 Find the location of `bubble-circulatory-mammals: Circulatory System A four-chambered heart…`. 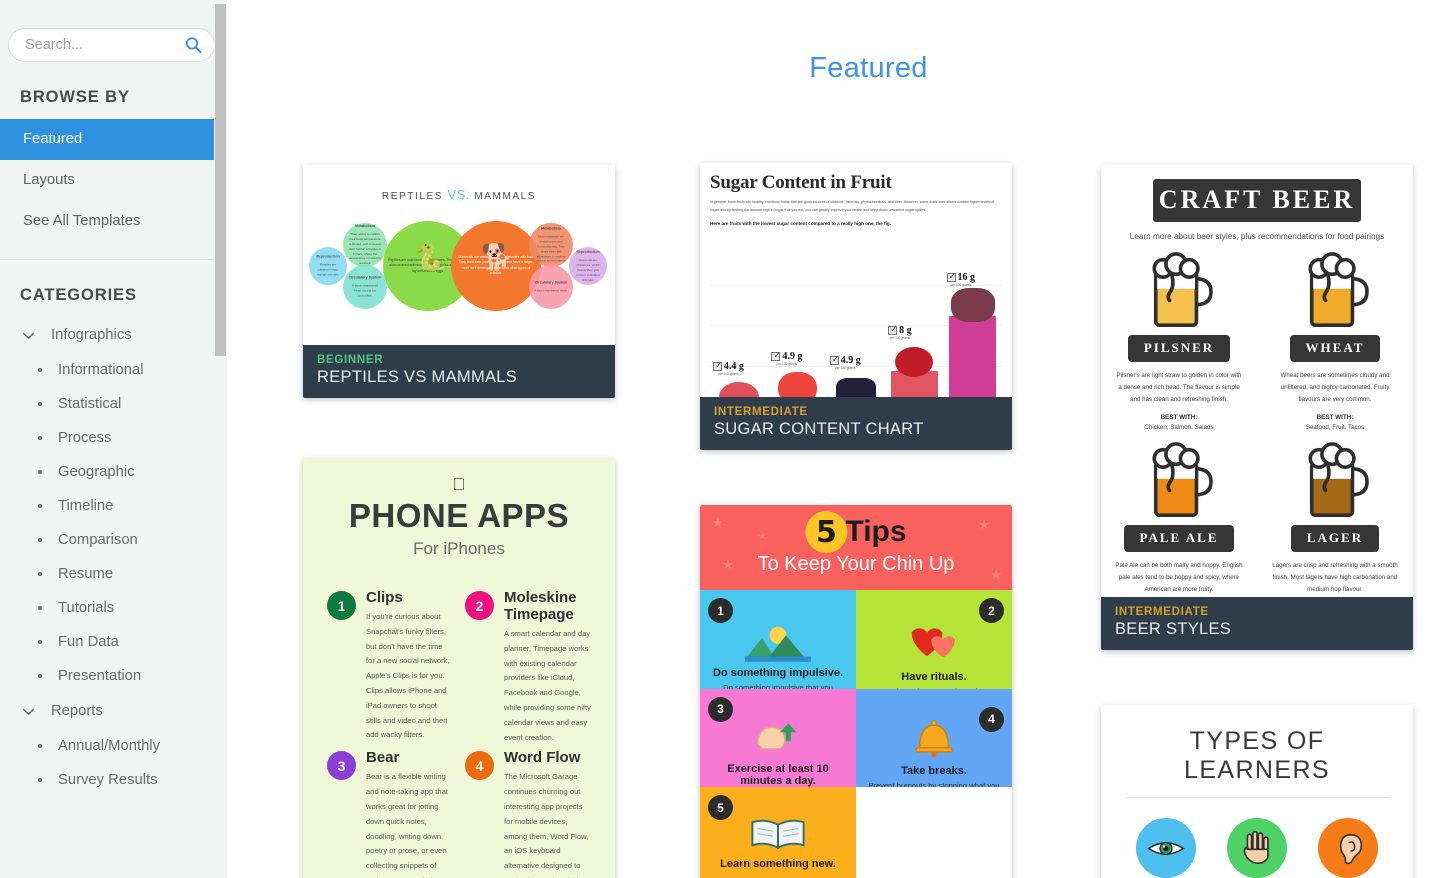

bubble-circulatory-mammals: Circulatory System A four-chambered heart… is located at coordinates (551, 287).